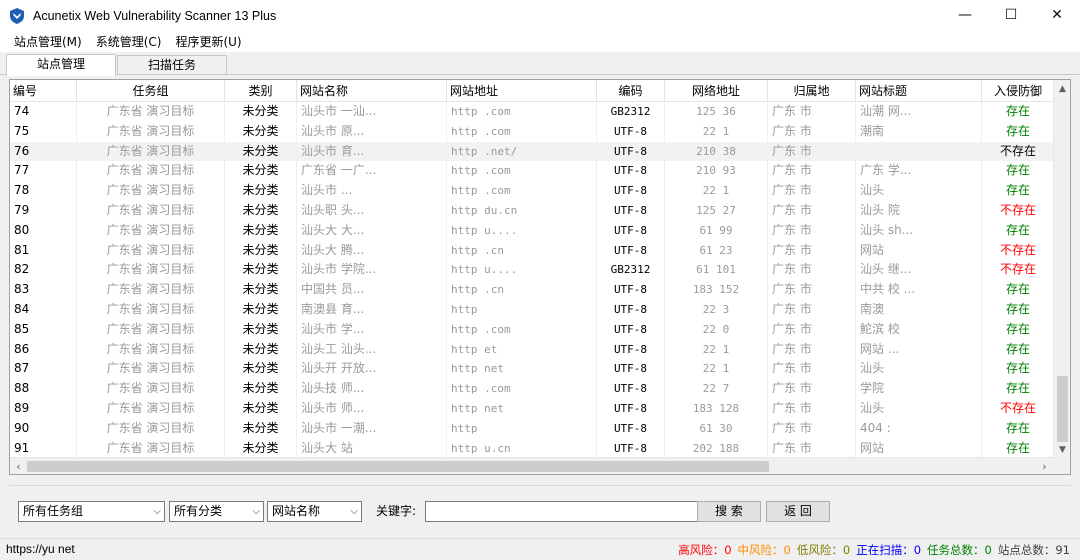 This screenshot has width=1080, height=560. I want to click on col-header-category: 类别, so click(261, 91).